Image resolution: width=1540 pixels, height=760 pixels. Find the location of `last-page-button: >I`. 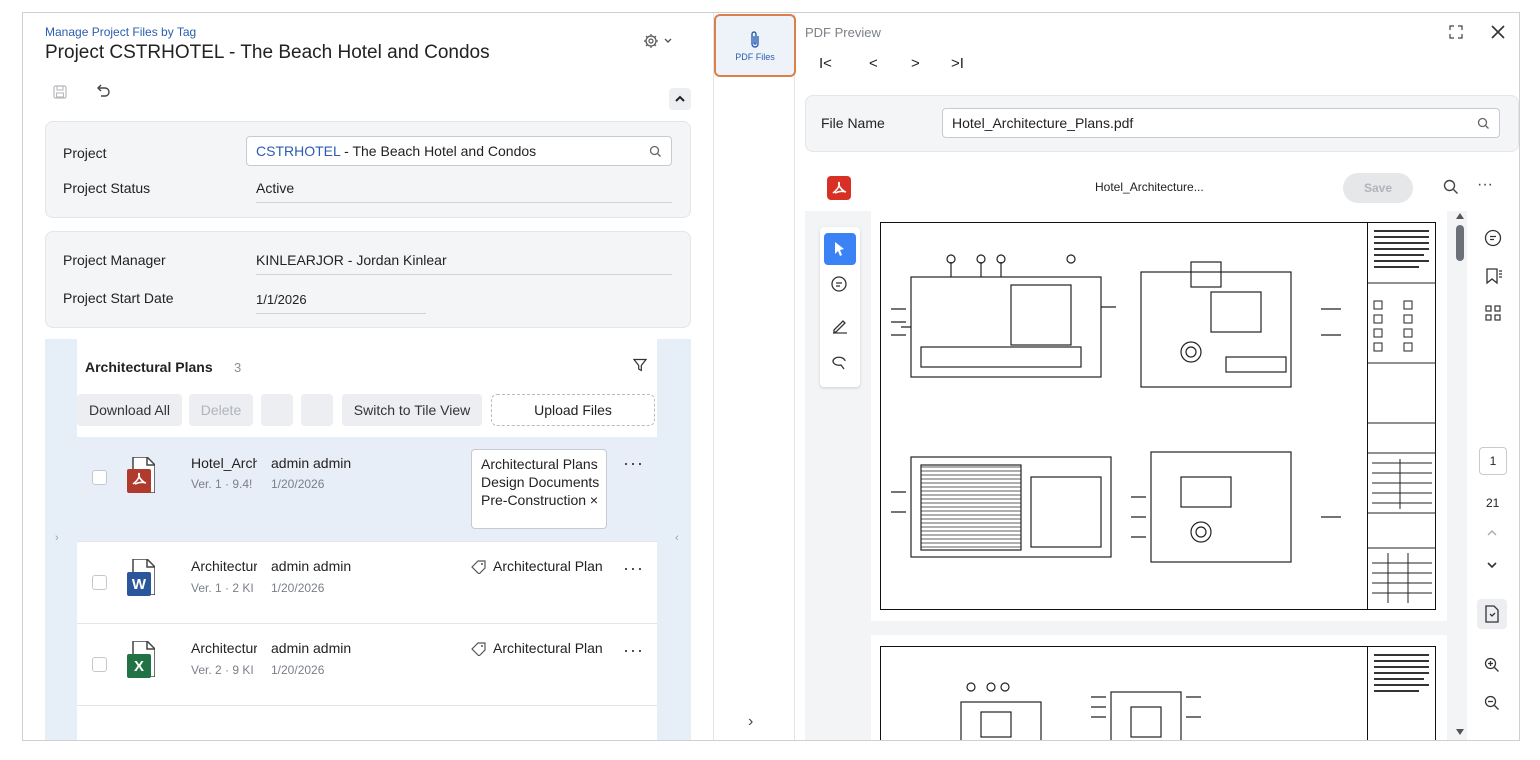

last-page-button: >I is located at coordinates (957, 63).